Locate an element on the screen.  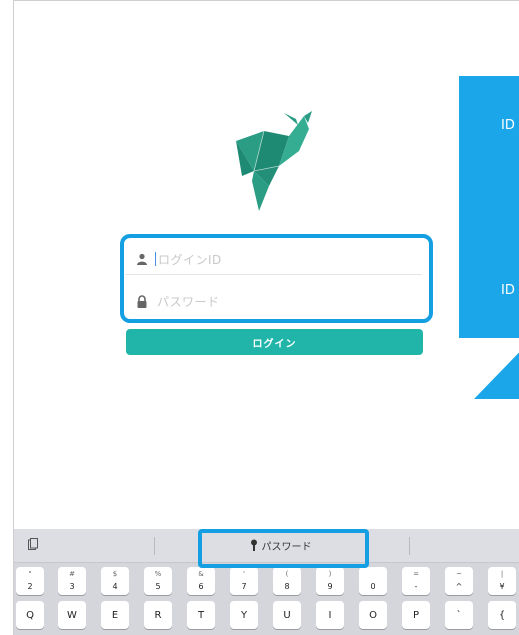
key-brace: { is located at coordinates (502, 615).